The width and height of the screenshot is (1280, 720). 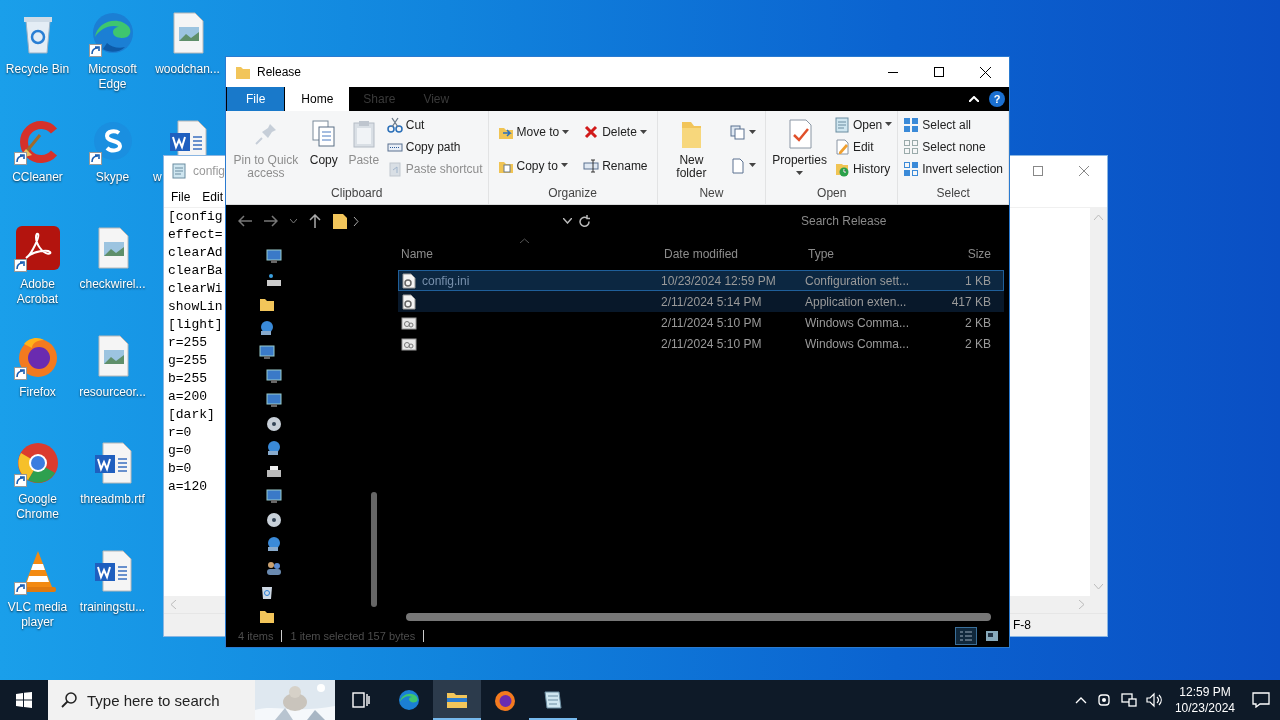 What do you see at coordinates (533, 166) in the screenshot?
I see `ribbon-button: Copy to` at bounding box center [533, 166].